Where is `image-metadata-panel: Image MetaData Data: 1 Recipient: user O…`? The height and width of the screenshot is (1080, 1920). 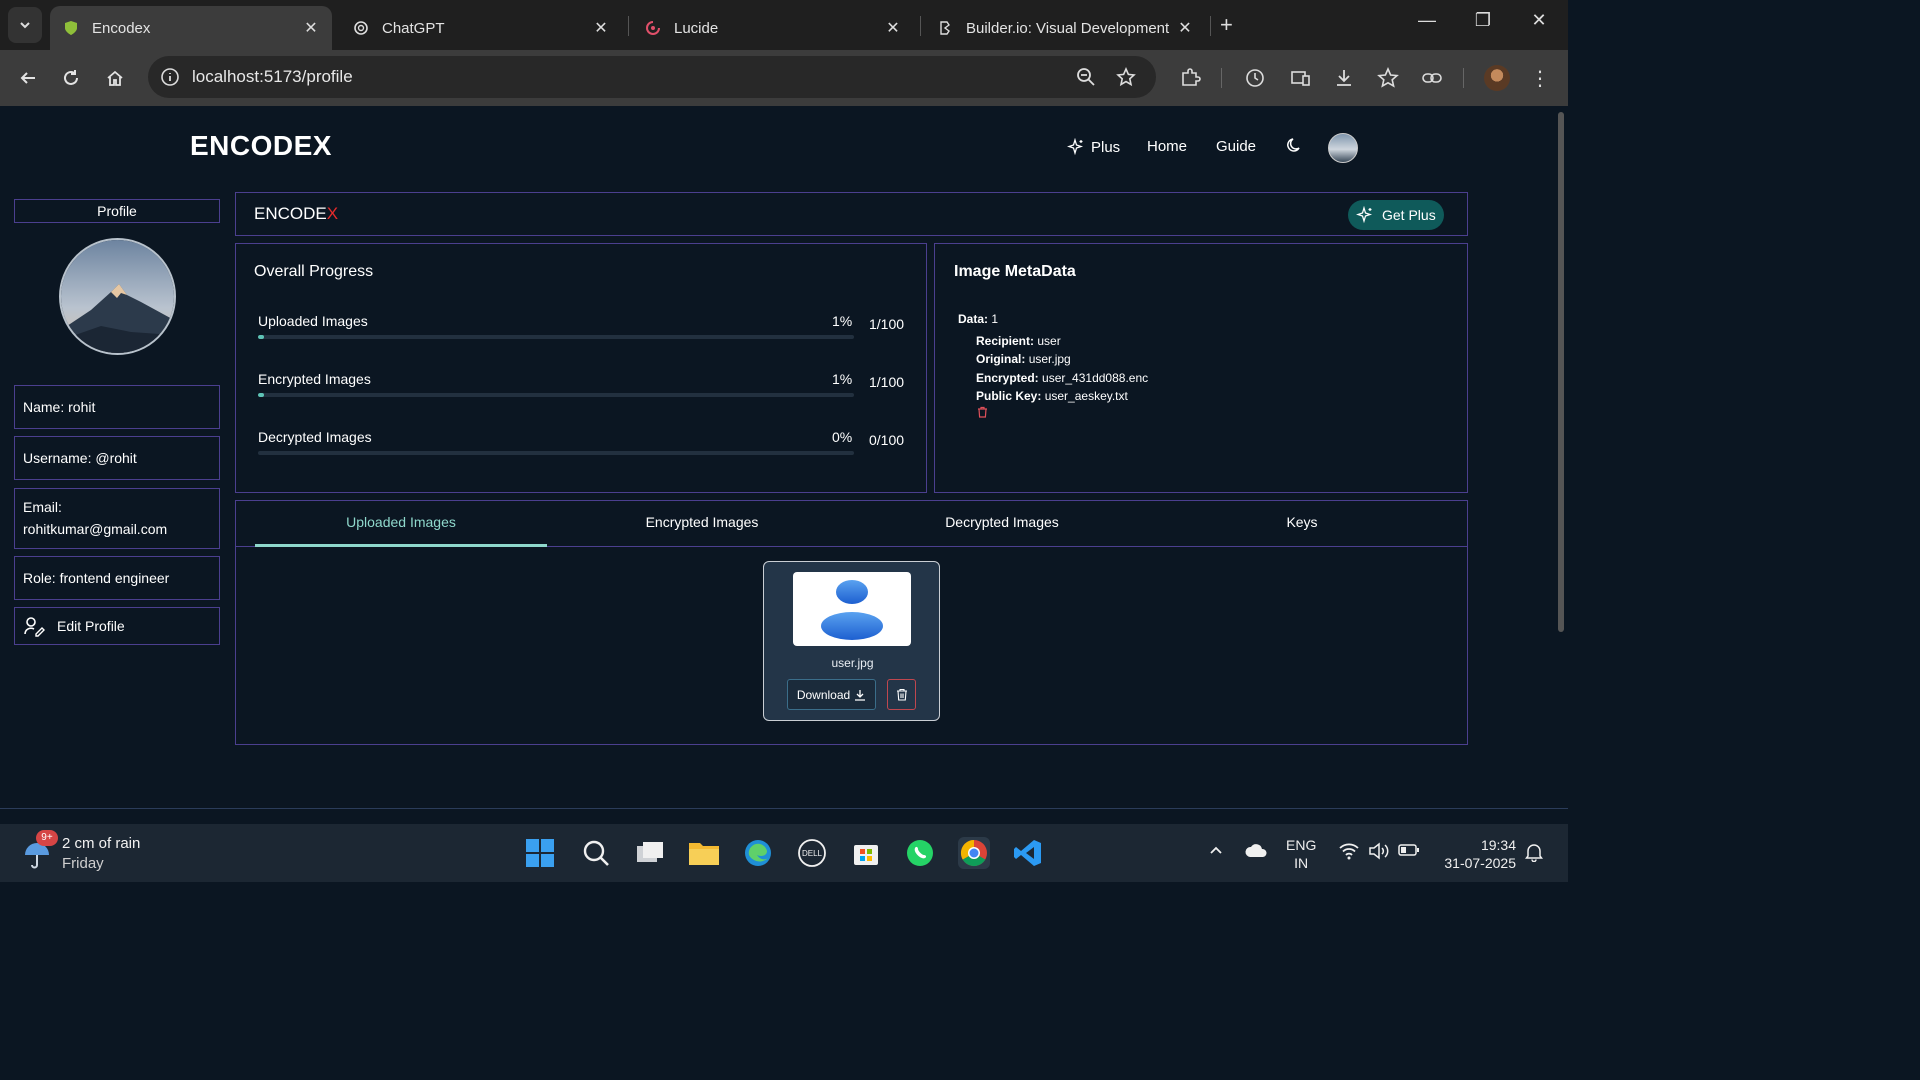 image-metadata-panel: Image MetaData Data: 1 Recipient: user O… is located at coordinates (1201, 368).